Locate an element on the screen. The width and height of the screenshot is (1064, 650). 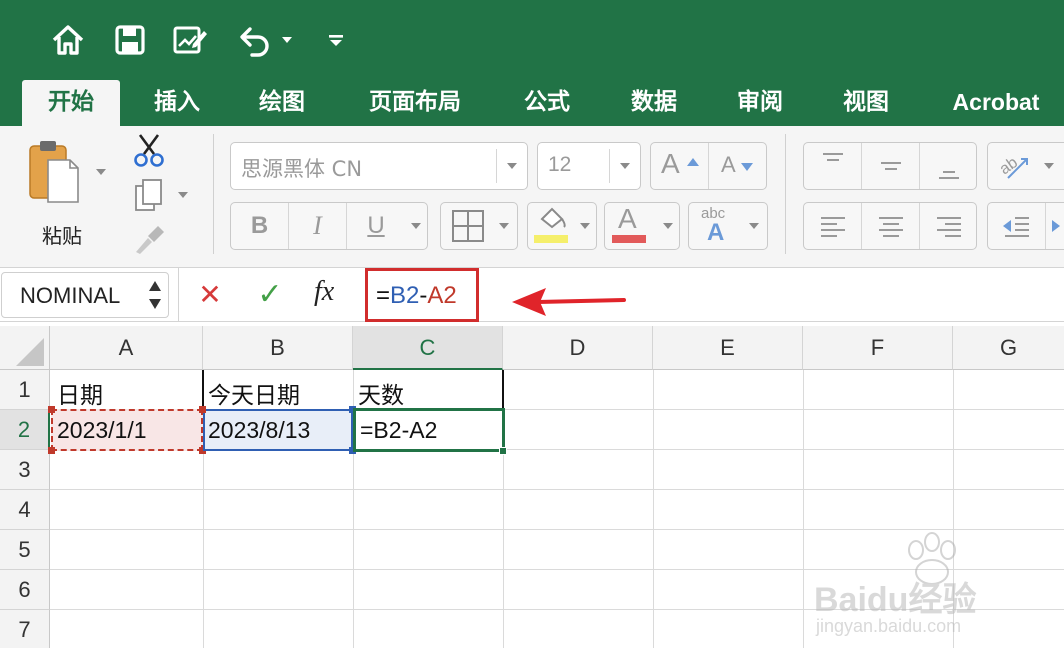
tab-draw: 绘图 is located at coordinates (282, 103).